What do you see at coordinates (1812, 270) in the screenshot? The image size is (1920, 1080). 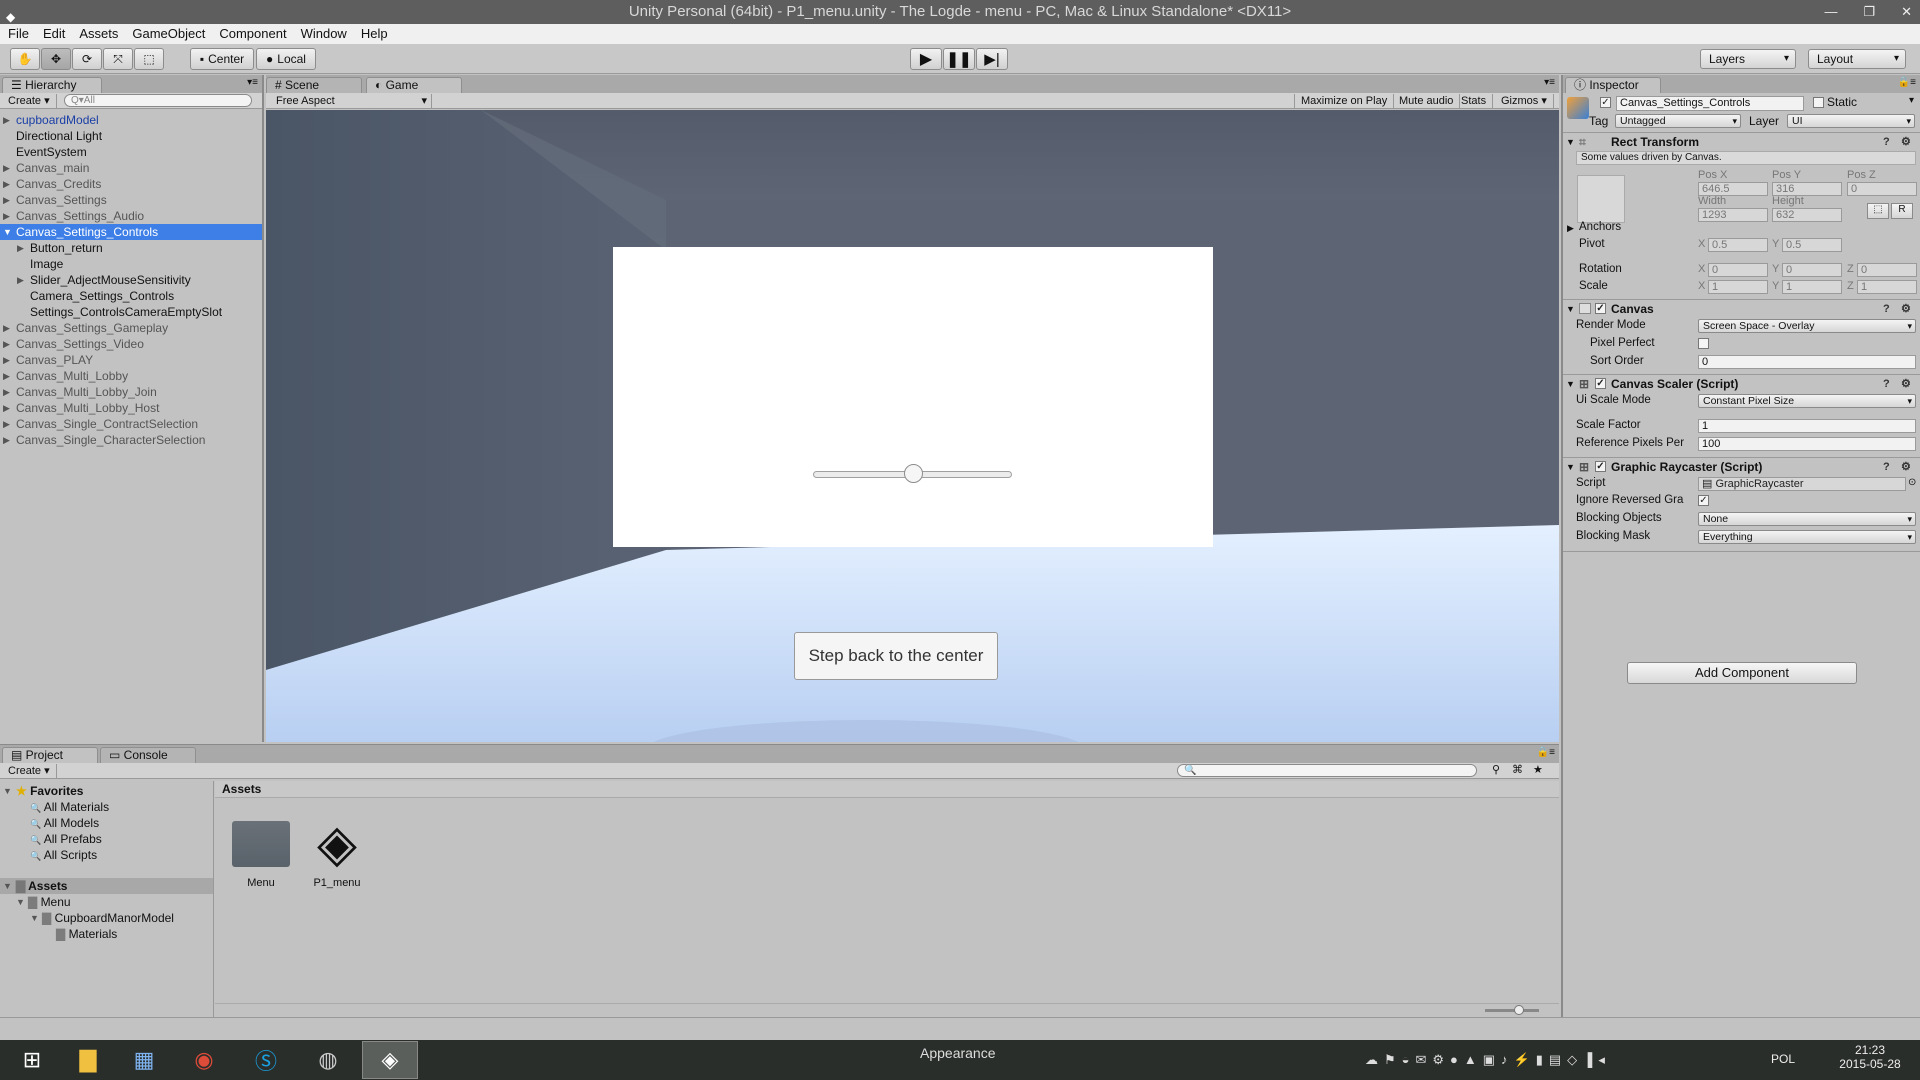 I see `rotation-y-field: 0` at bounding box center [1812, 270].